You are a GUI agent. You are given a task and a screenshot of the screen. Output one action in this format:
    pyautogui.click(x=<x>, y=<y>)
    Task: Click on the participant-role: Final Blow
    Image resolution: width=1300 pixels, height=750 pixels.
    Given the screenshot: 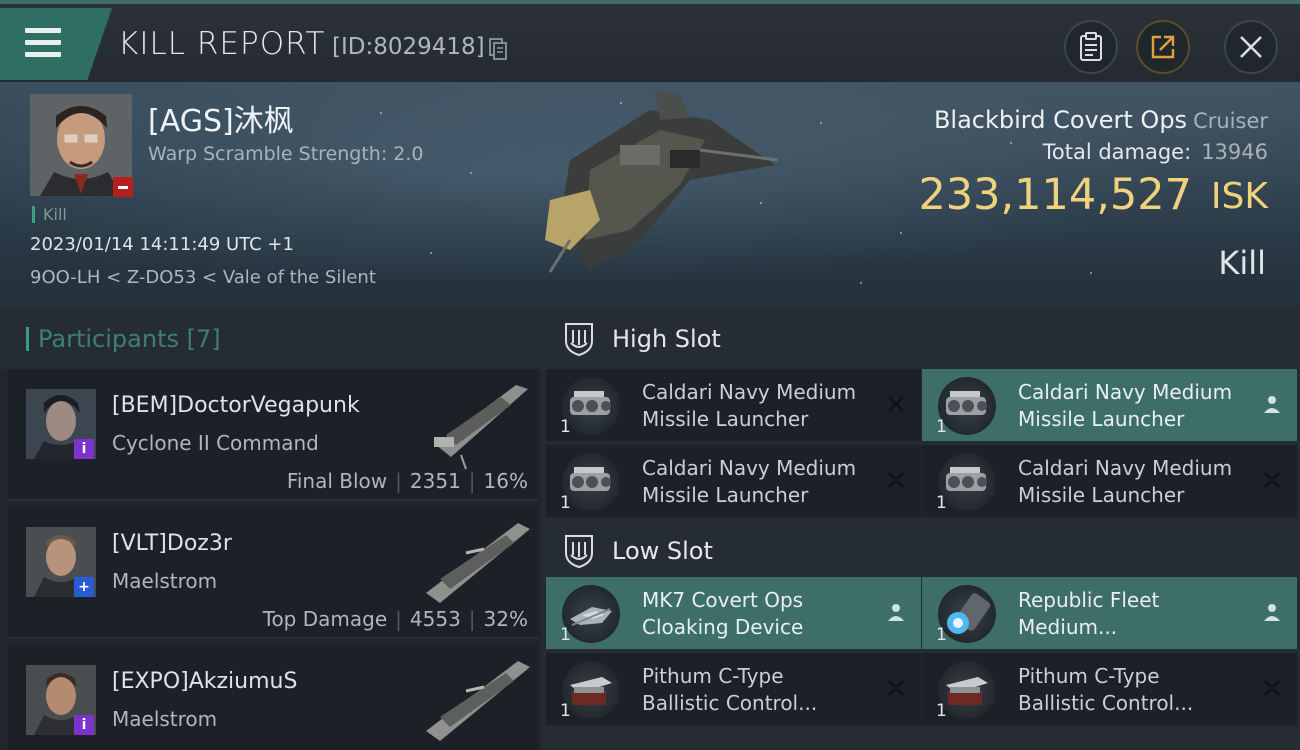 What is the action you would take?
    pyautogui.click(x=337, y=481)
    